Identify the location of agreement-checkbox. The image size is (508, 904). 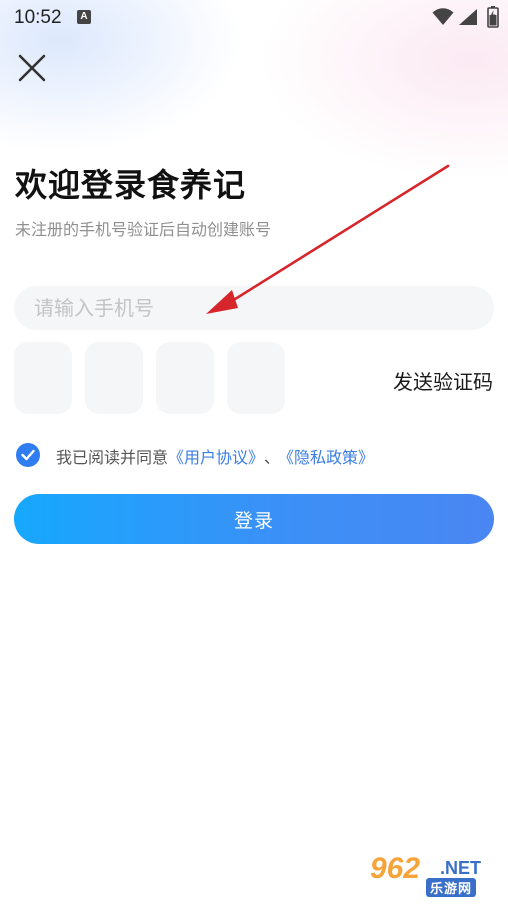
(28, 455).